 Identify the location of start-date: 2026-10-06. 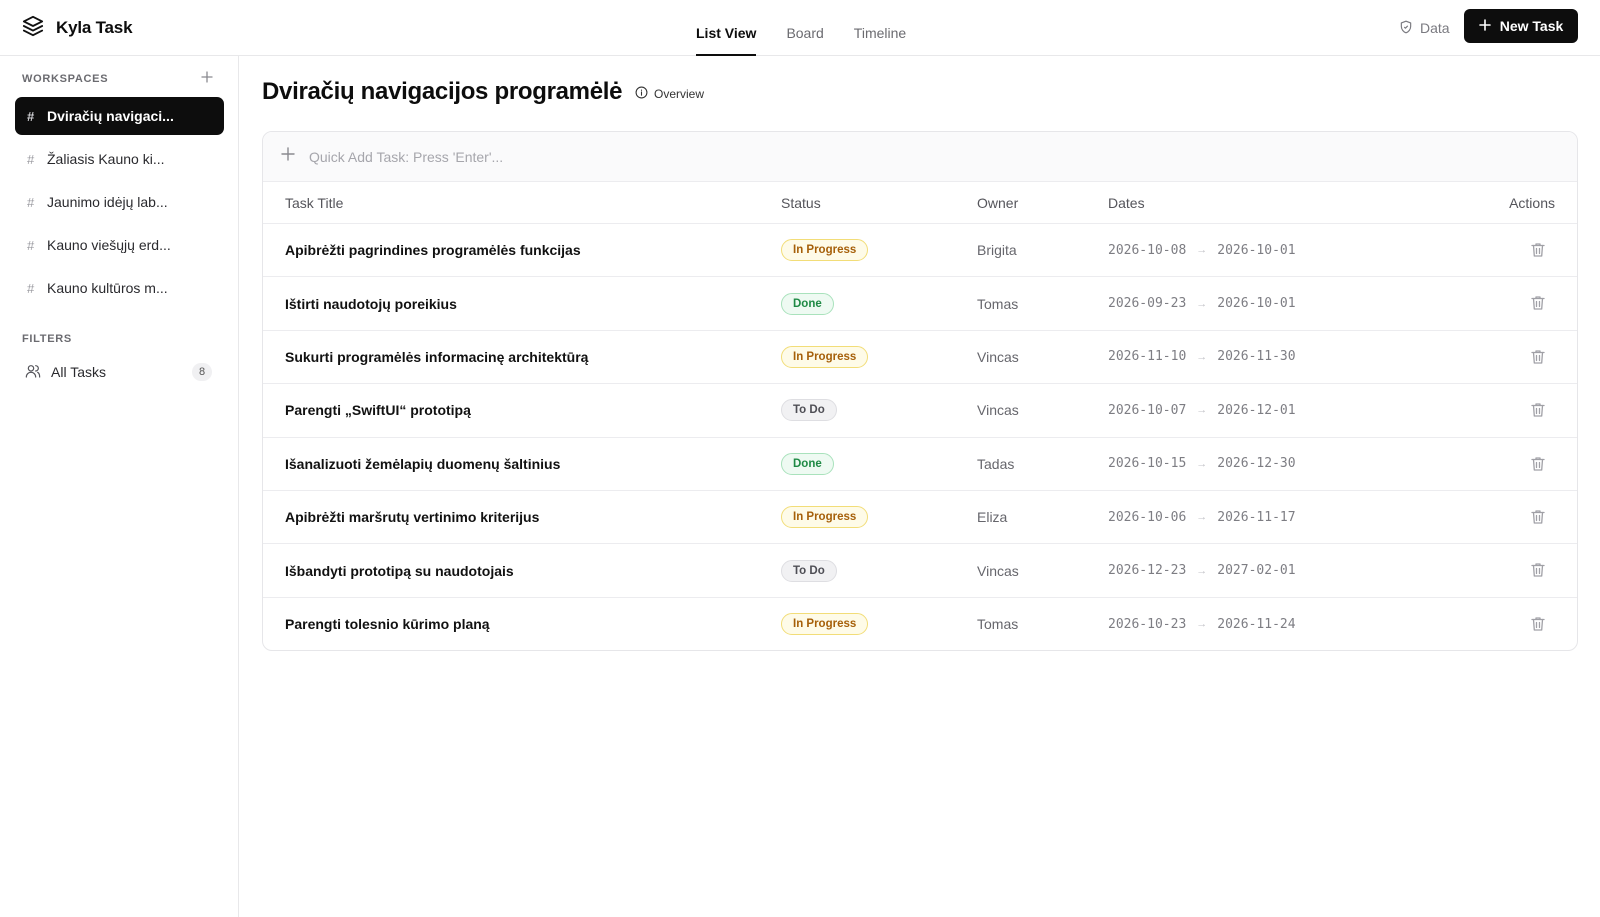
(1147, 517).